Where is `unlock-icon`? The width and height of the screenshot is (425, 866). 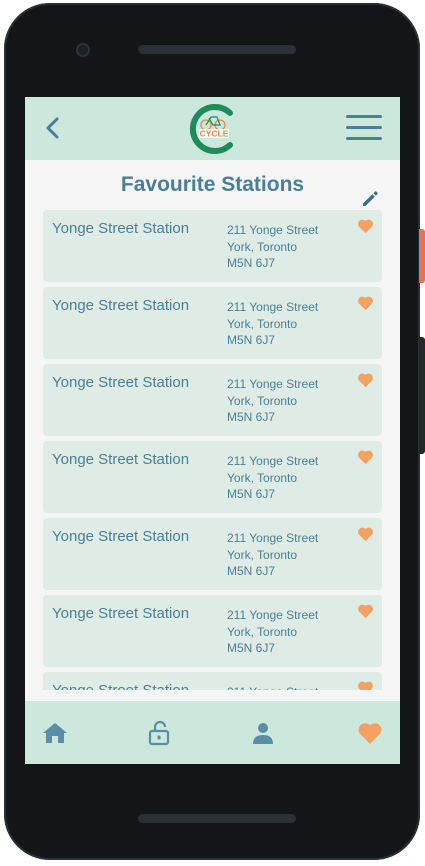 unlock-icon is located at coordinates (159, 733).